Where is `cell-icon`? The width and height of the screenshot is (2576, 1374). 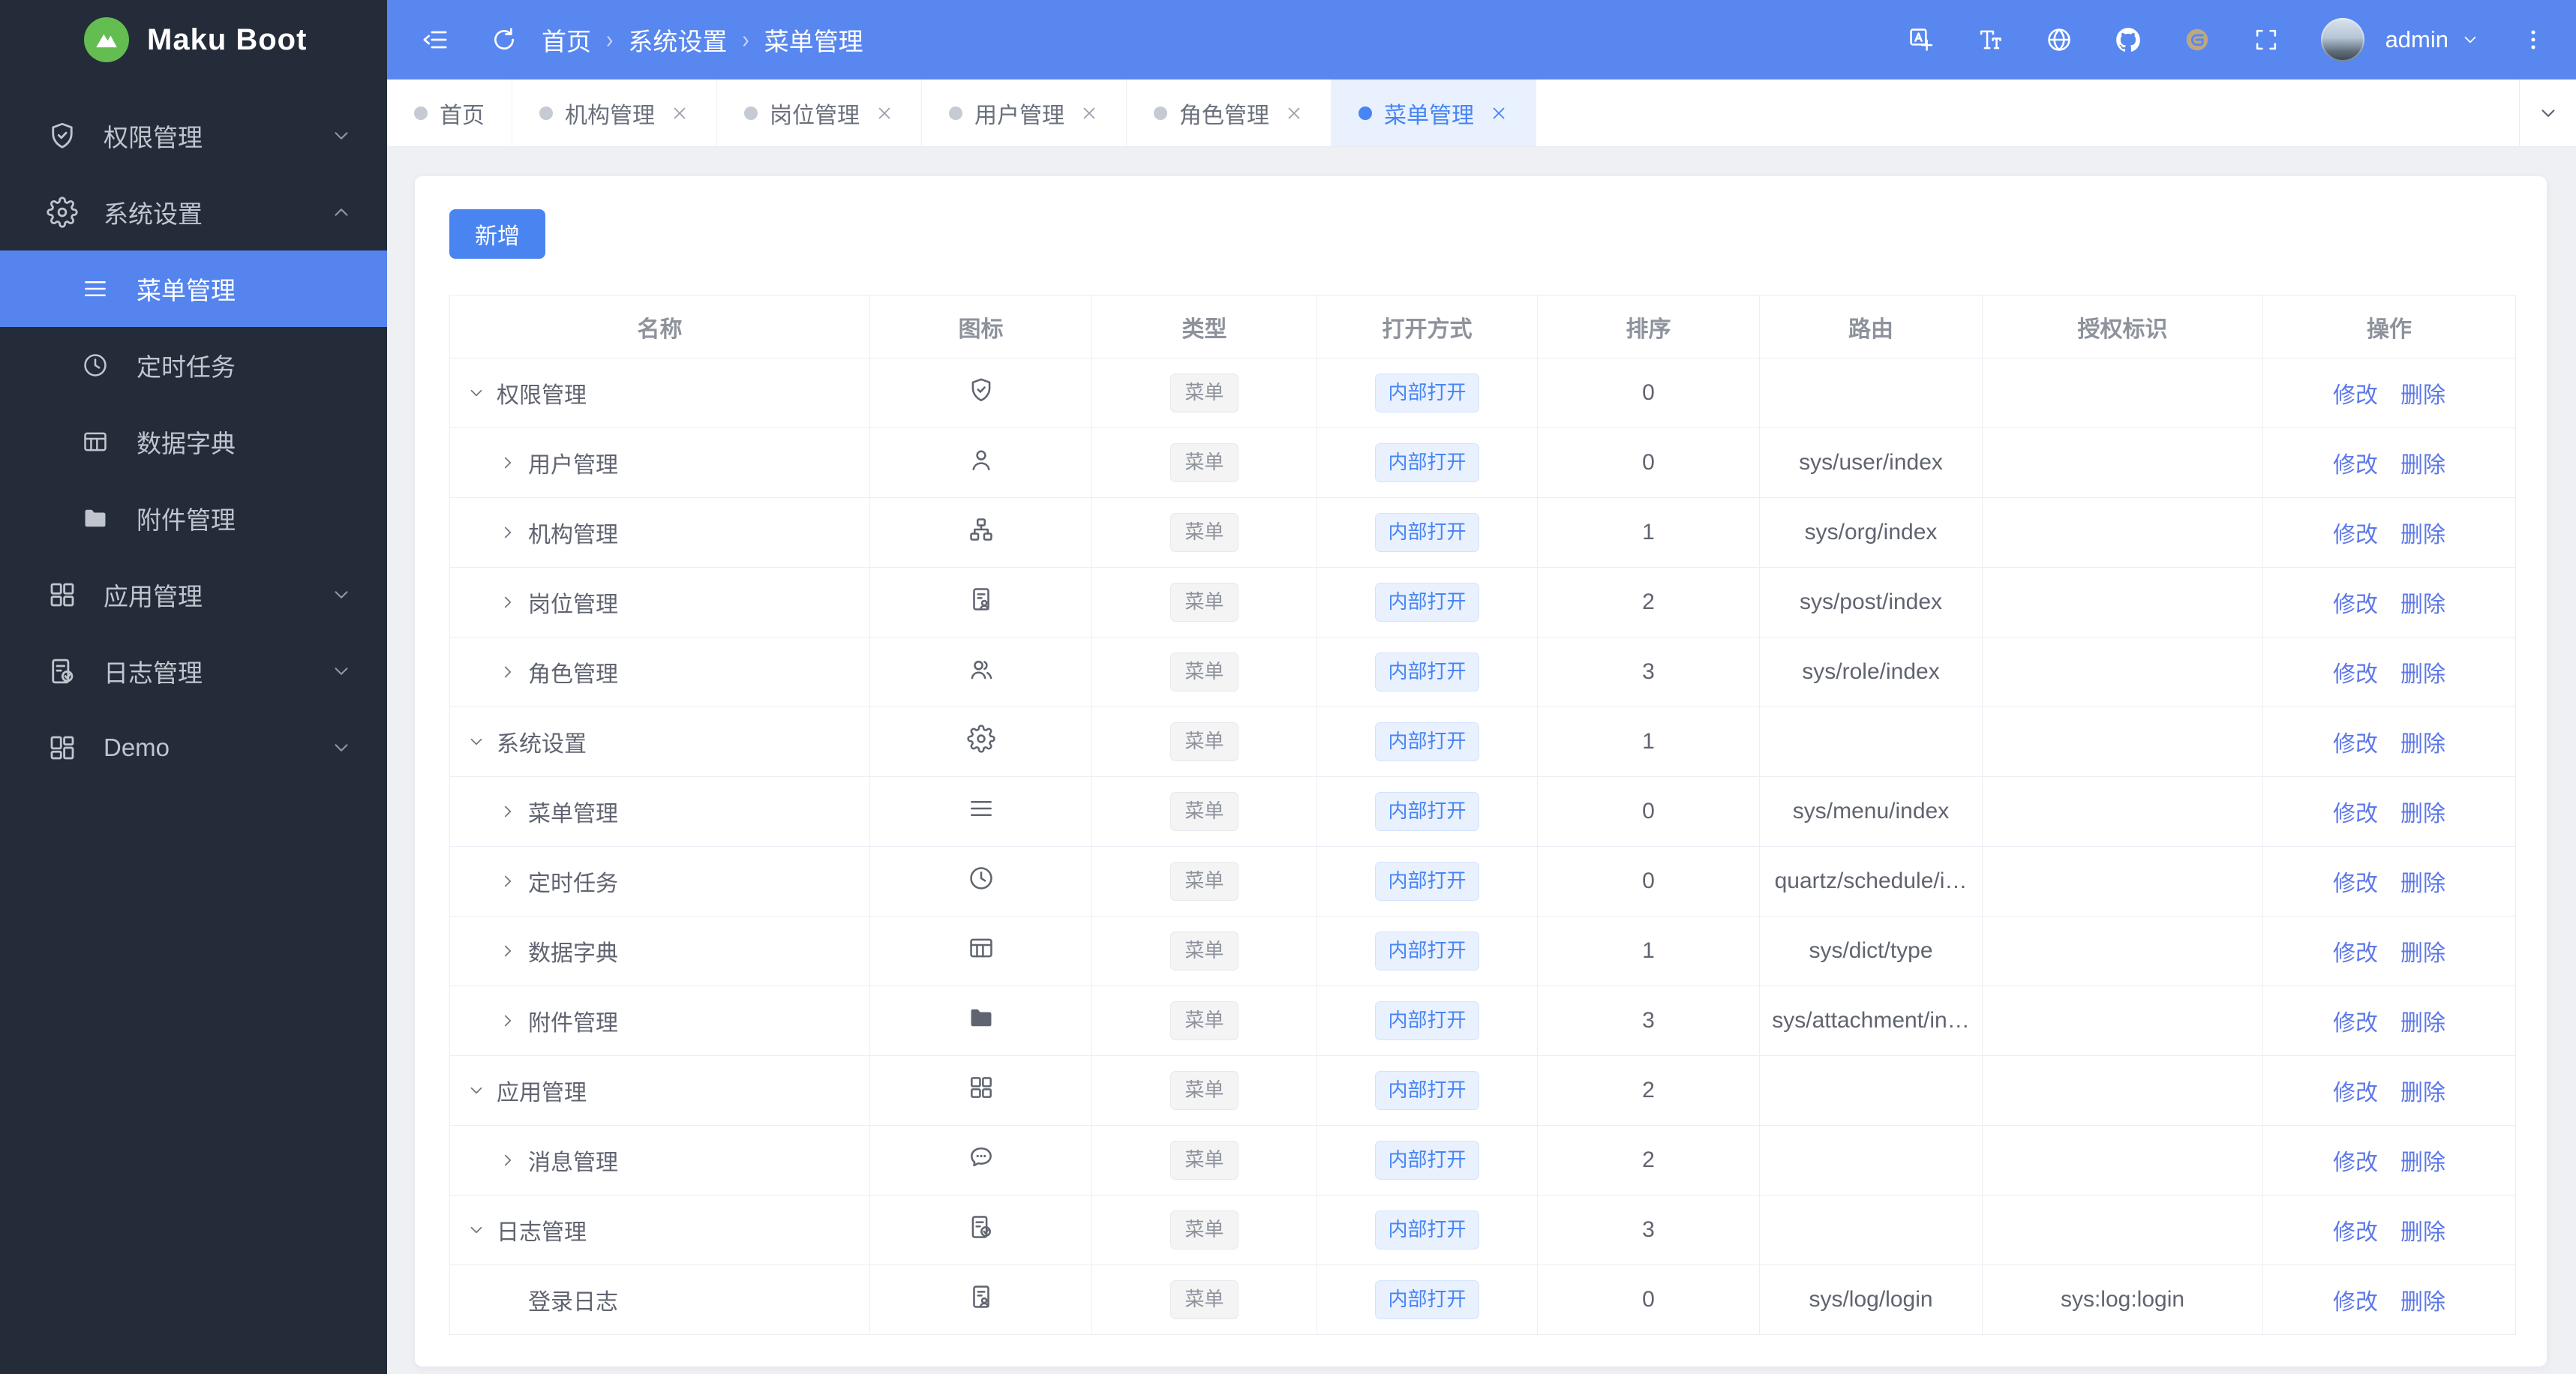 cell-icon is located at coordinates (980, 811).